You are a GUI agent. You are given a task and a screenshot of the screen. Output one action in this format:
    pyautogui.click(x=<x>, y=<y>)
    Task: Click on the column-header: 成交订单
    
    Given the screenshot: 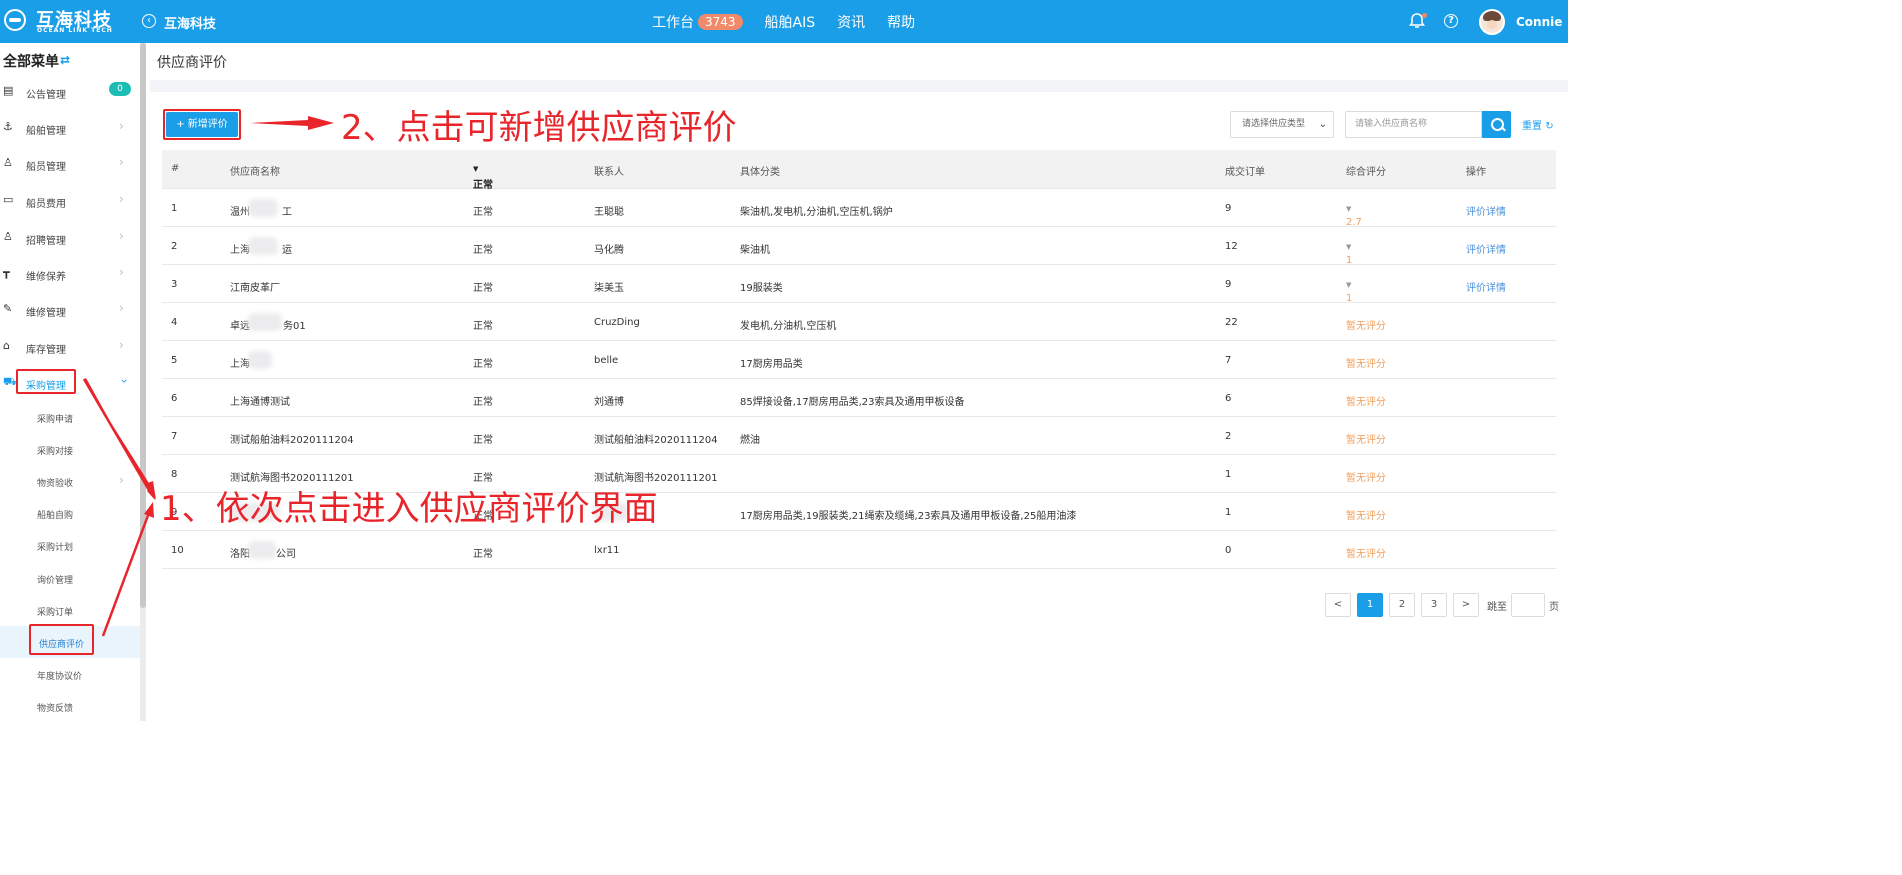 What is the action you would take?
    pyautogui.click(x=1245, y=172)
    